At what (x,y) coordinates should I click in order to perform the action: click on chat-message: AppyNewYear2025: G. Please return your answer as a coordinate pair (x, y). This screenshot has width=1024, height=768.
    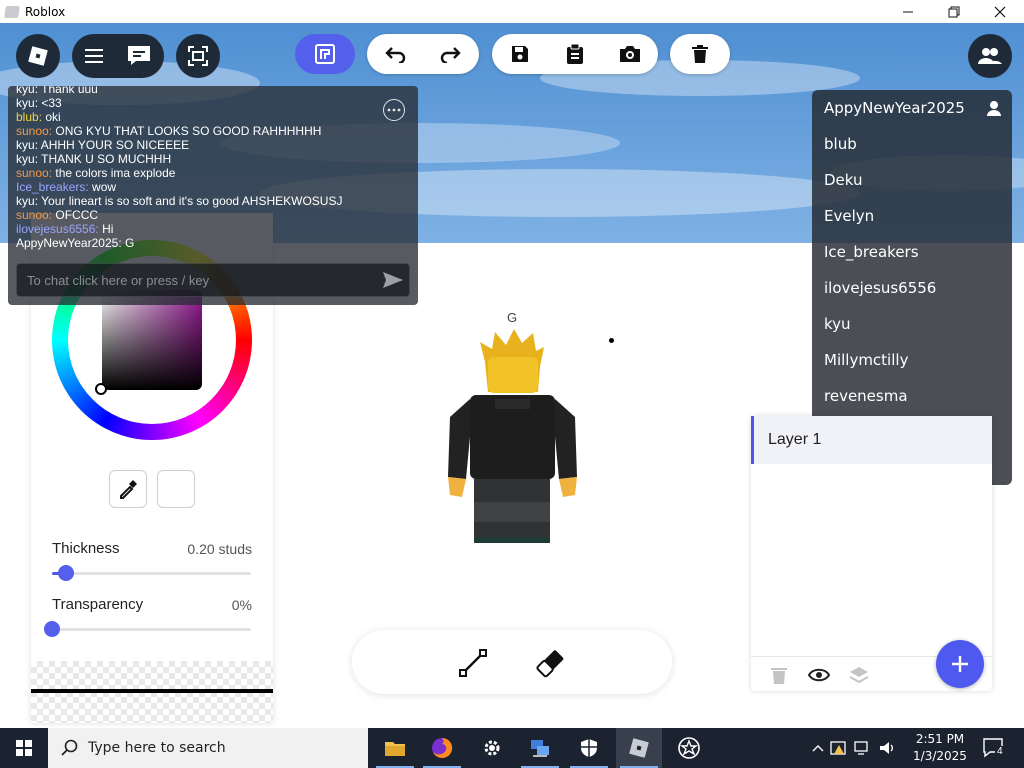
    Looking at the image, I should click on (75, 243).